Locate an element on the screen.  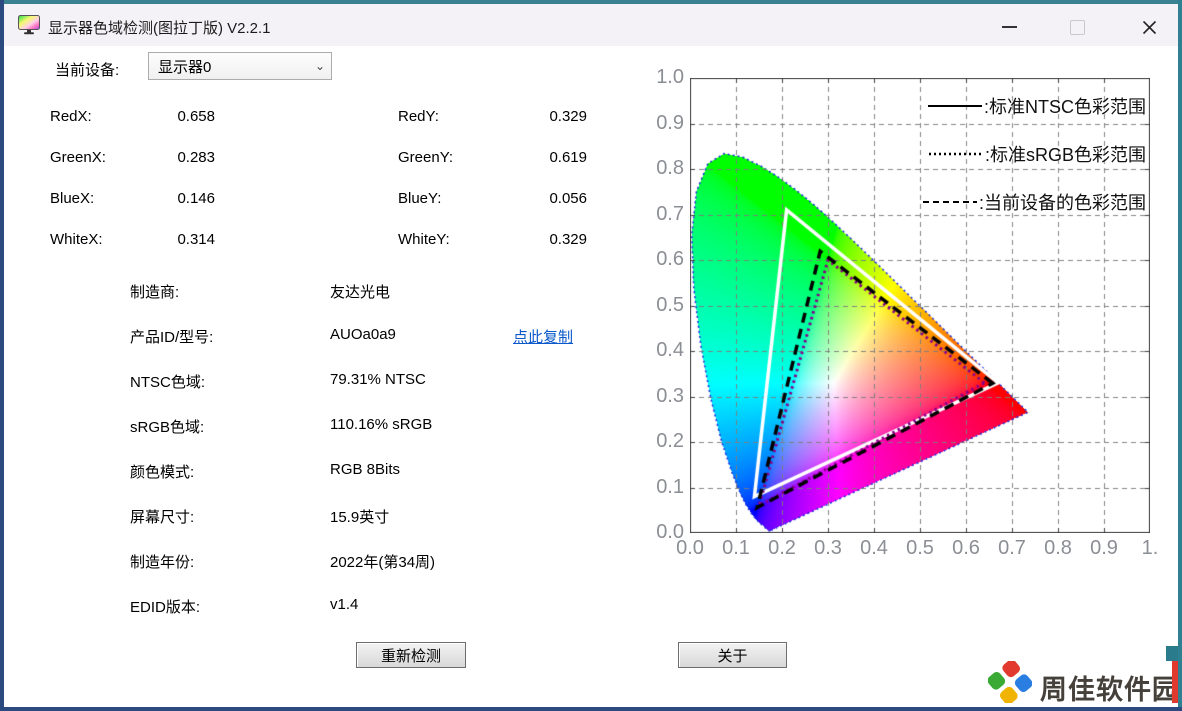
edid-version-value: v1.4 is located at coordinates (344, 604).